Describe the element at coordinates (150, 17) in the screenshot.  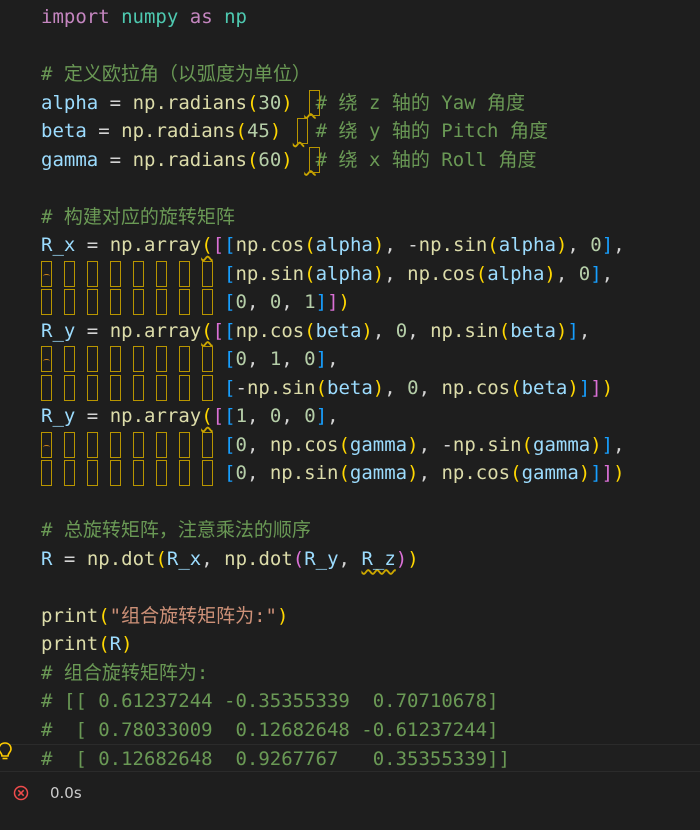
I see `module-name: numpy` at that location.